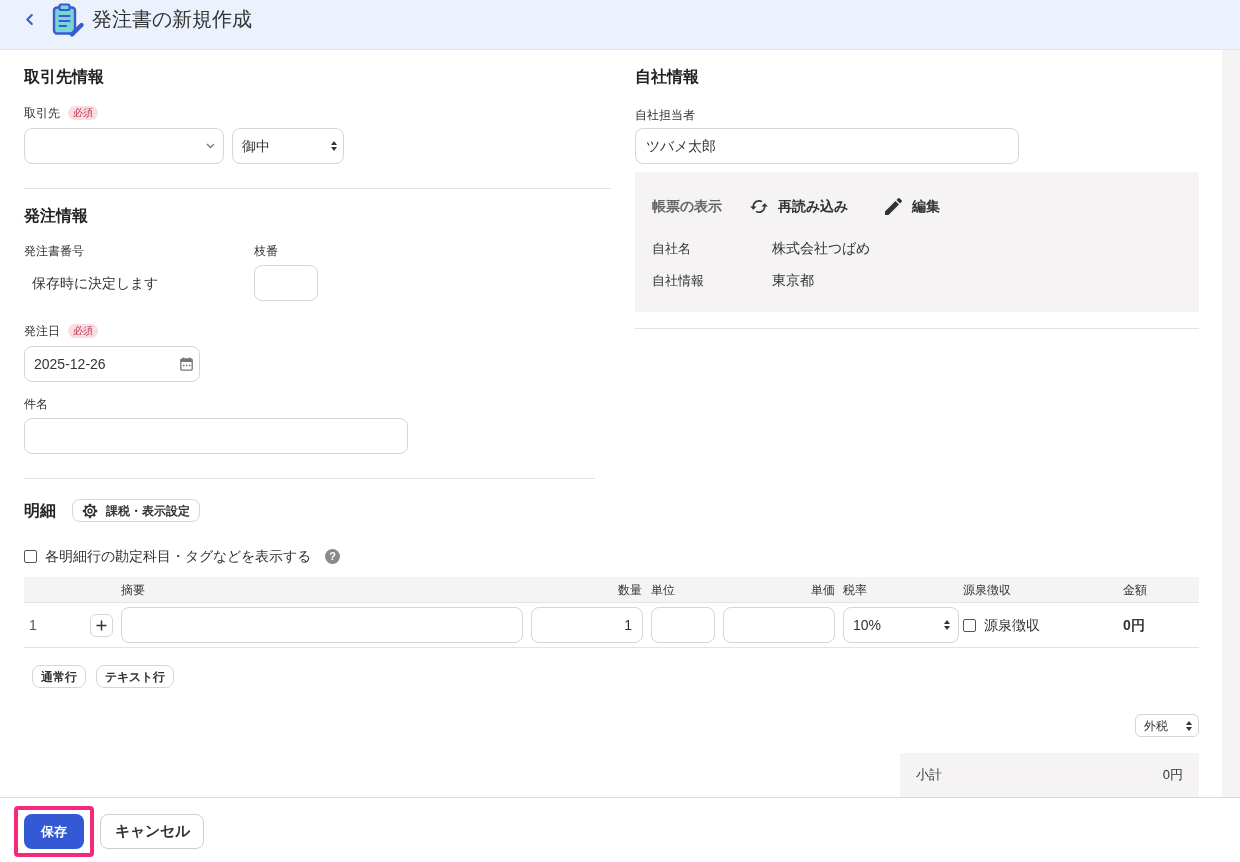 The height and width of the screenshot is (862, 1240). I want to click on section-heading: 自社情報, so click(667, 77).